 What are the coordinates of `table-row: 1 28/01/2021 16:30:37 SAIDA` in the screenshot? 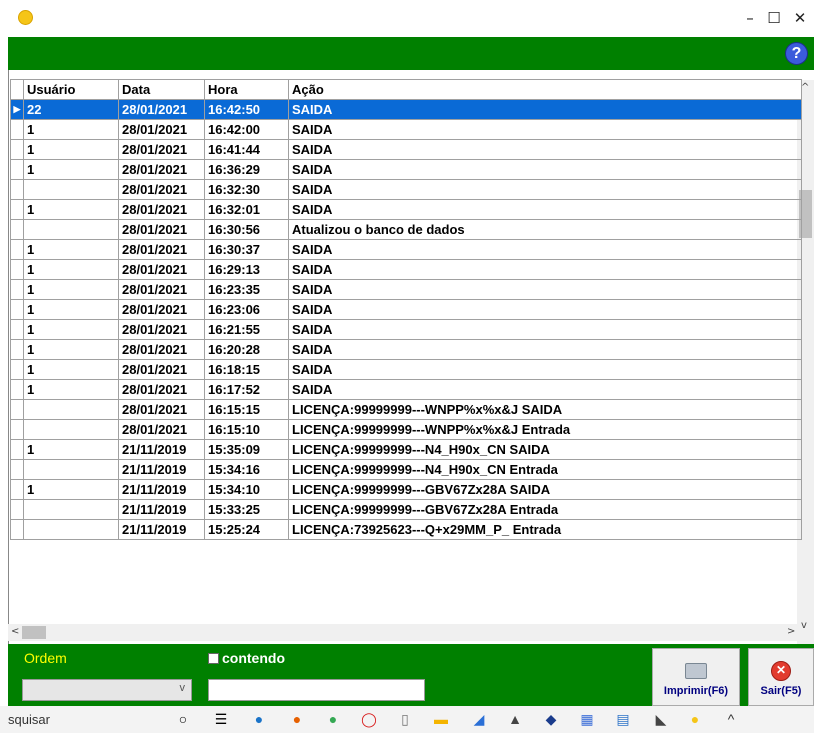 It's located at (406, 249).